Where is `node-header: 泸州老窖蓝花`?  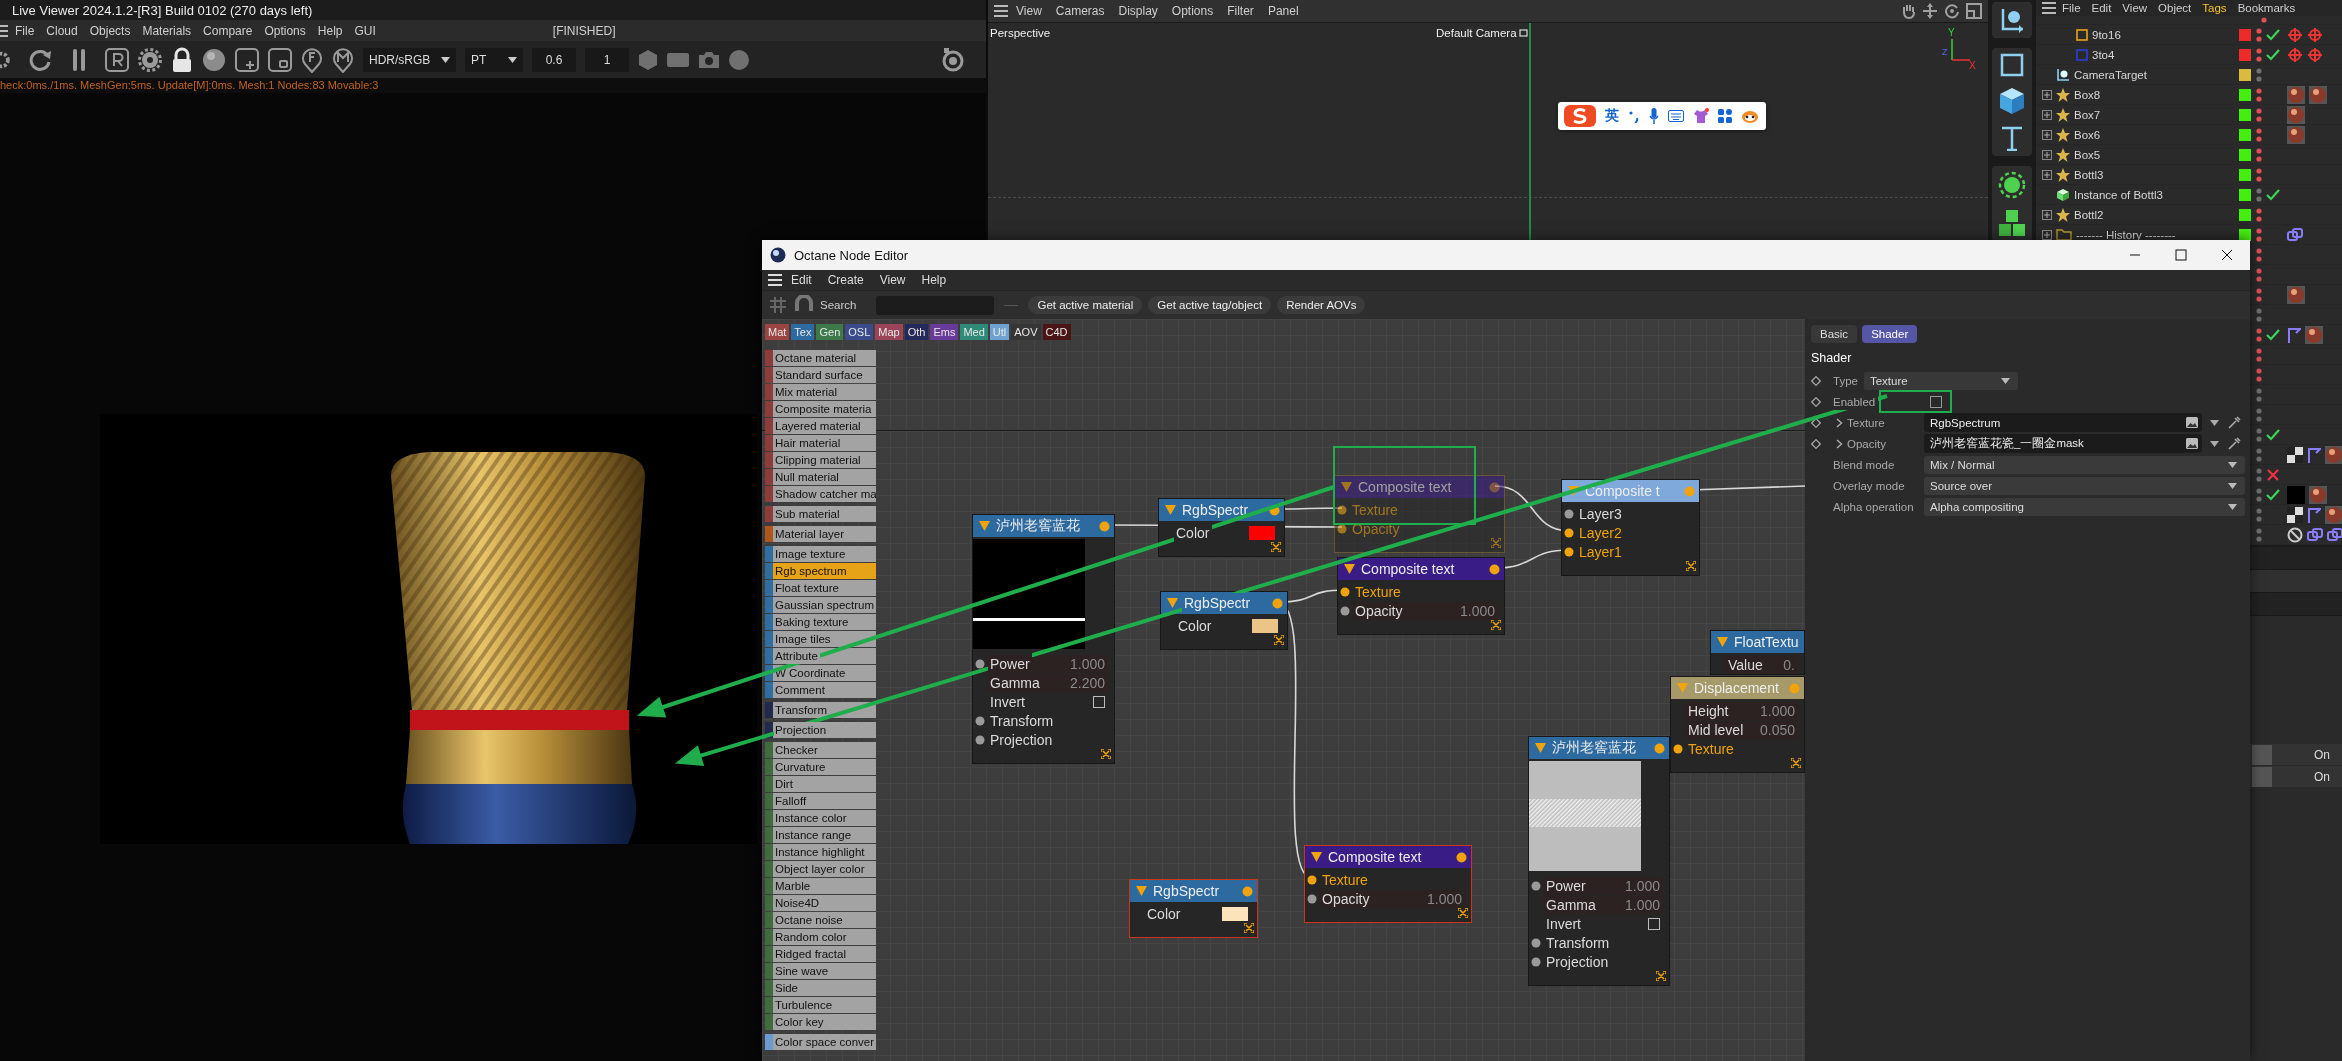 node-header: 泸州老窖蓝花 is located at coordinates (1043, 526).